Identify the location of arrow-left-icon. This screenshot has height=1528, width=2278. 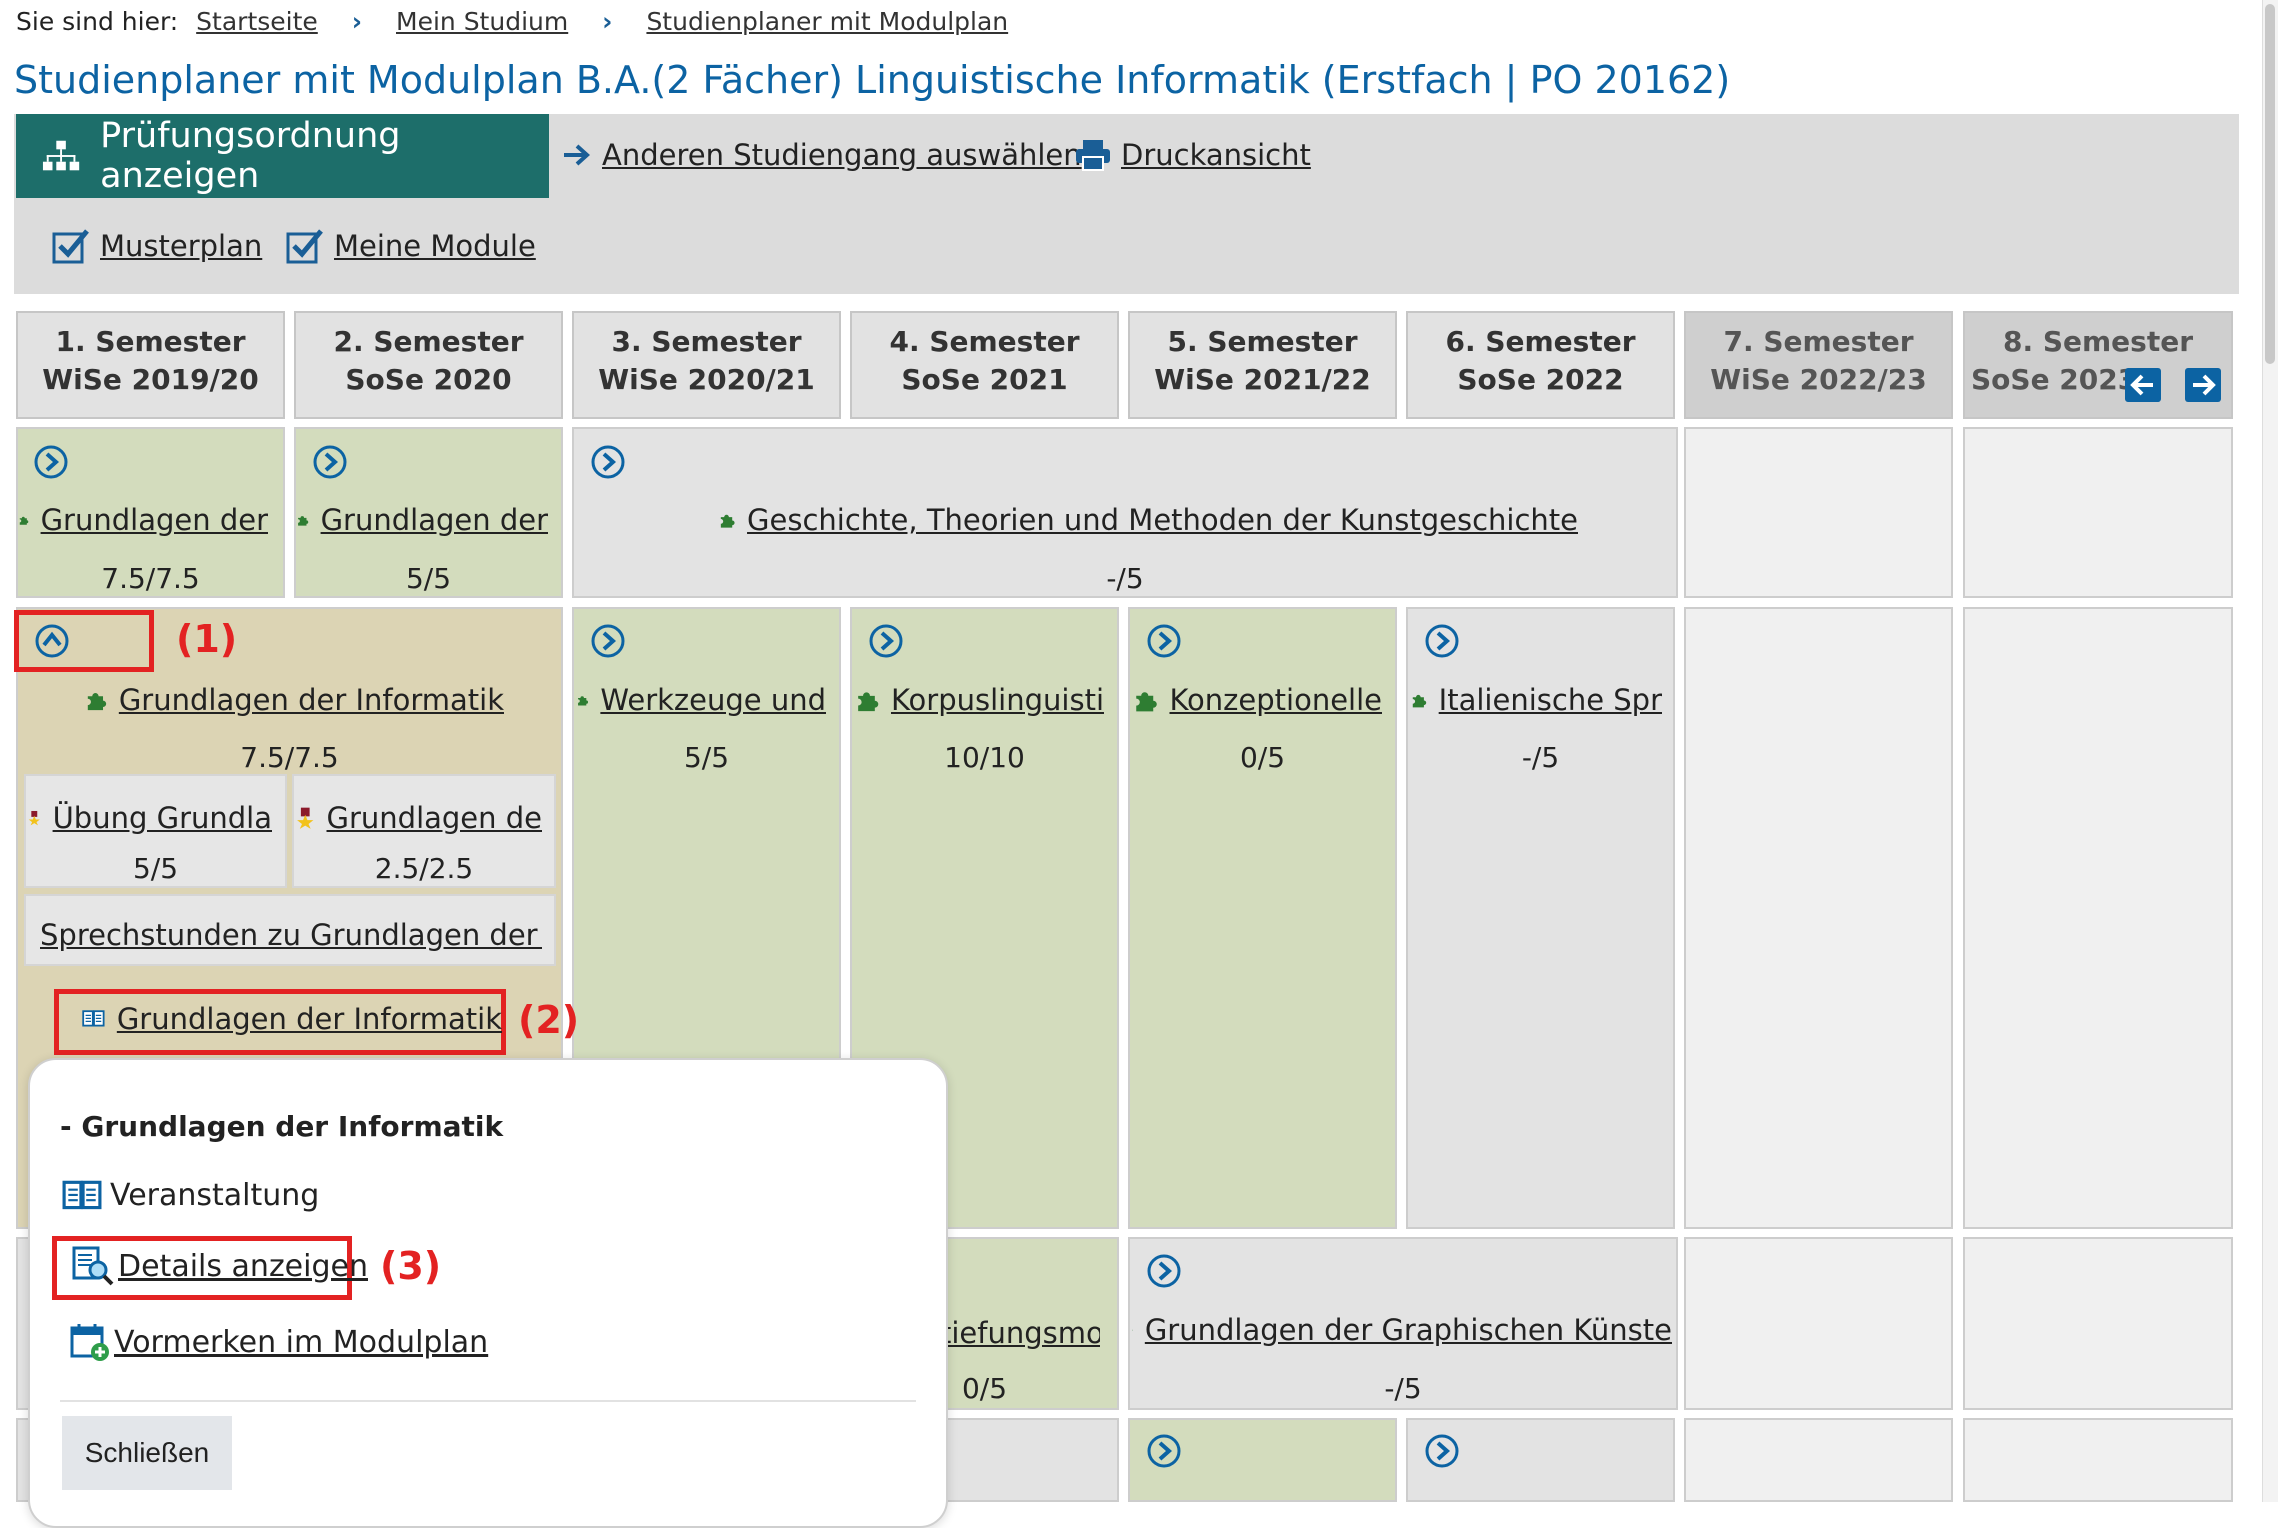
(2143, 385).